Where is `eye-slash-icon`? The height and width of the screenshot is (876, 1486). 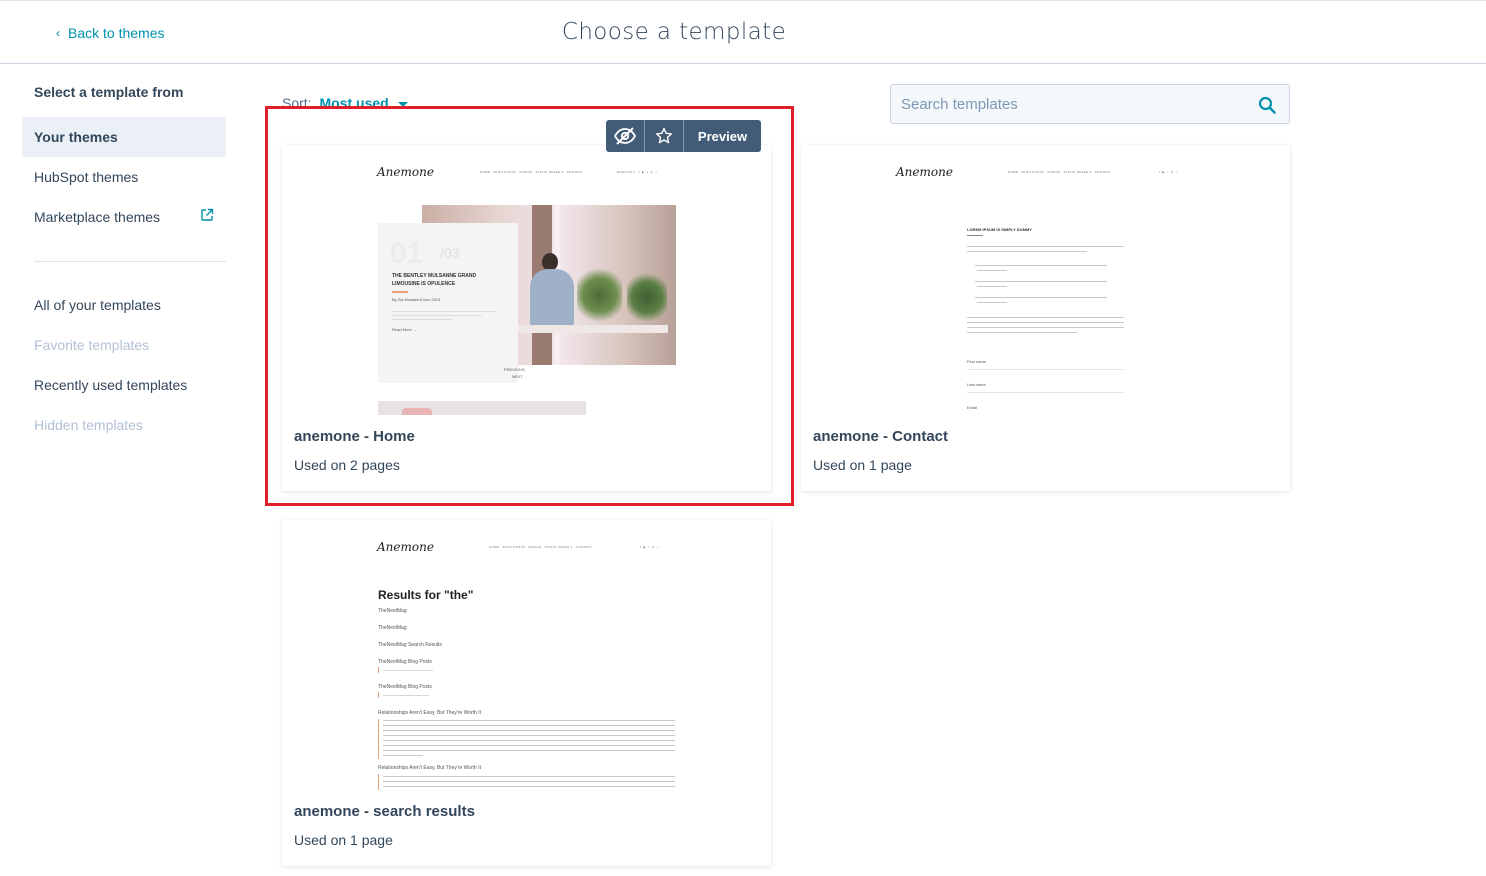 eye-slash-icon is located at coordinates (625, 136).